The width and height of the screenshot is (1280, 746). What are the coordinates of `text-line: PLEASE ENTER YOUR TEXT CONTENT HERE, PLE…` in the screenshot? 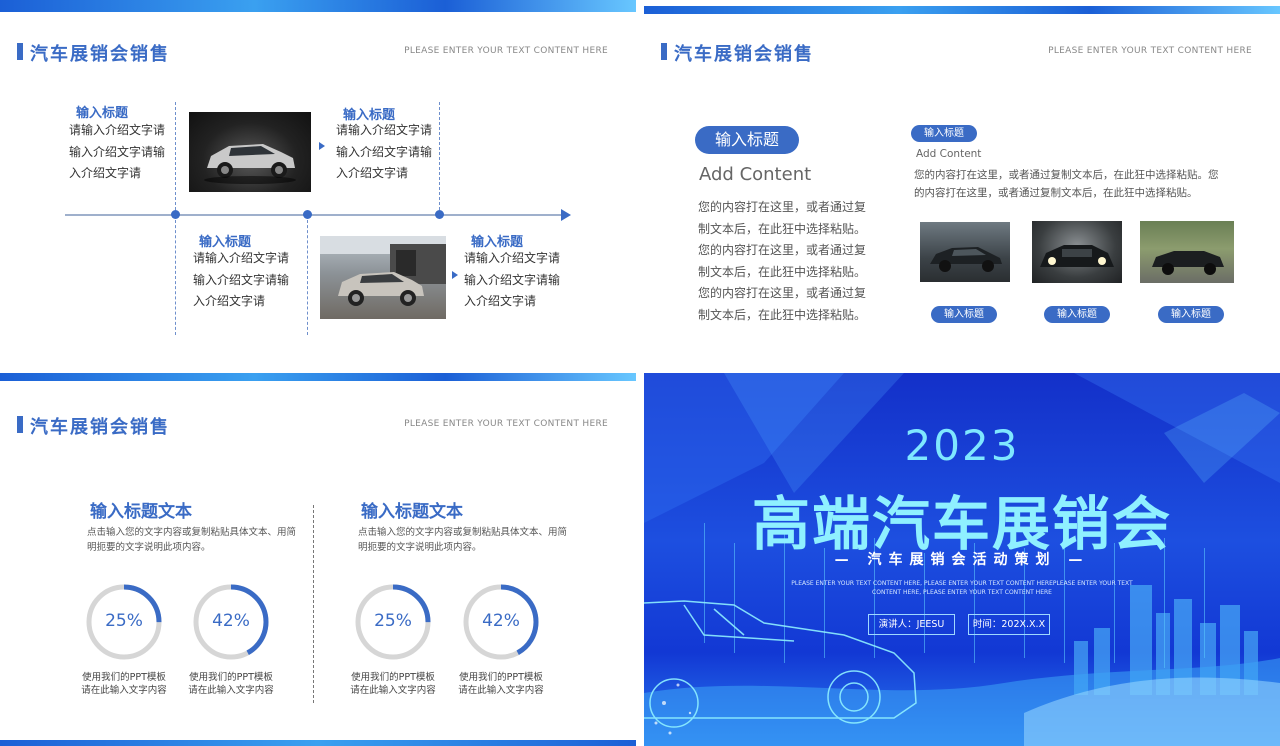 It's located at (962, 583).